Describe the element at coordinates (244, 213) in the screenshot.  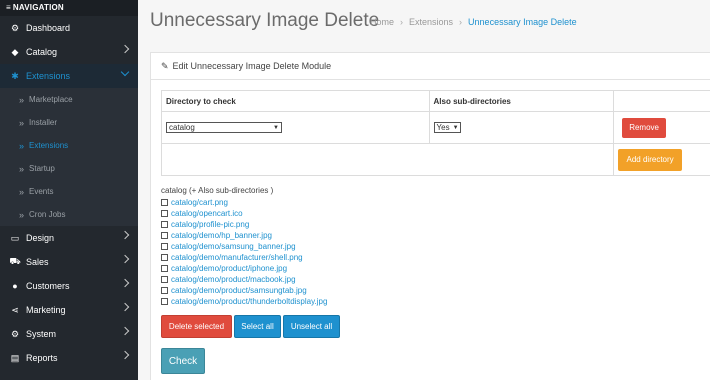
I see `list-item: catalog/opencart.ico` at that location.